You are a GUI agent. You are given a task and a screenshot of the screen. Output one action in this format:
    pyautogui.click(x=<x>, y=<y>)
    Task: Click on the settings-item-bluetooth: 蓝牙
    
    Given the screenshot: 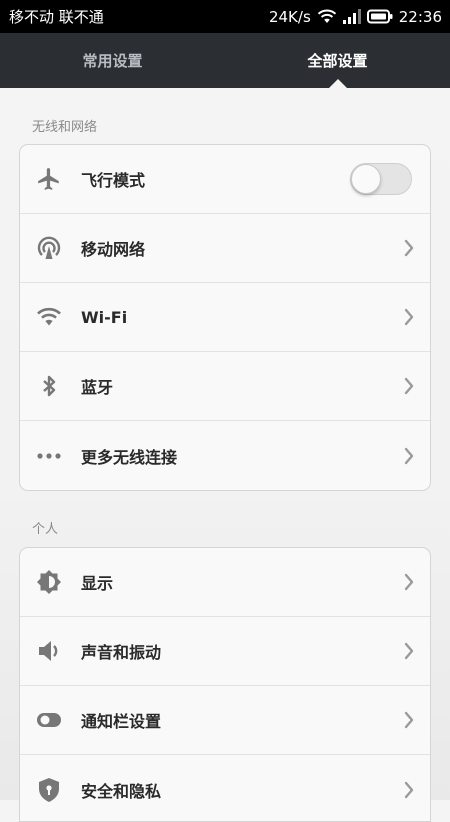 What is the action you would take?
    pyautogui.click(x=225, y=386)
    